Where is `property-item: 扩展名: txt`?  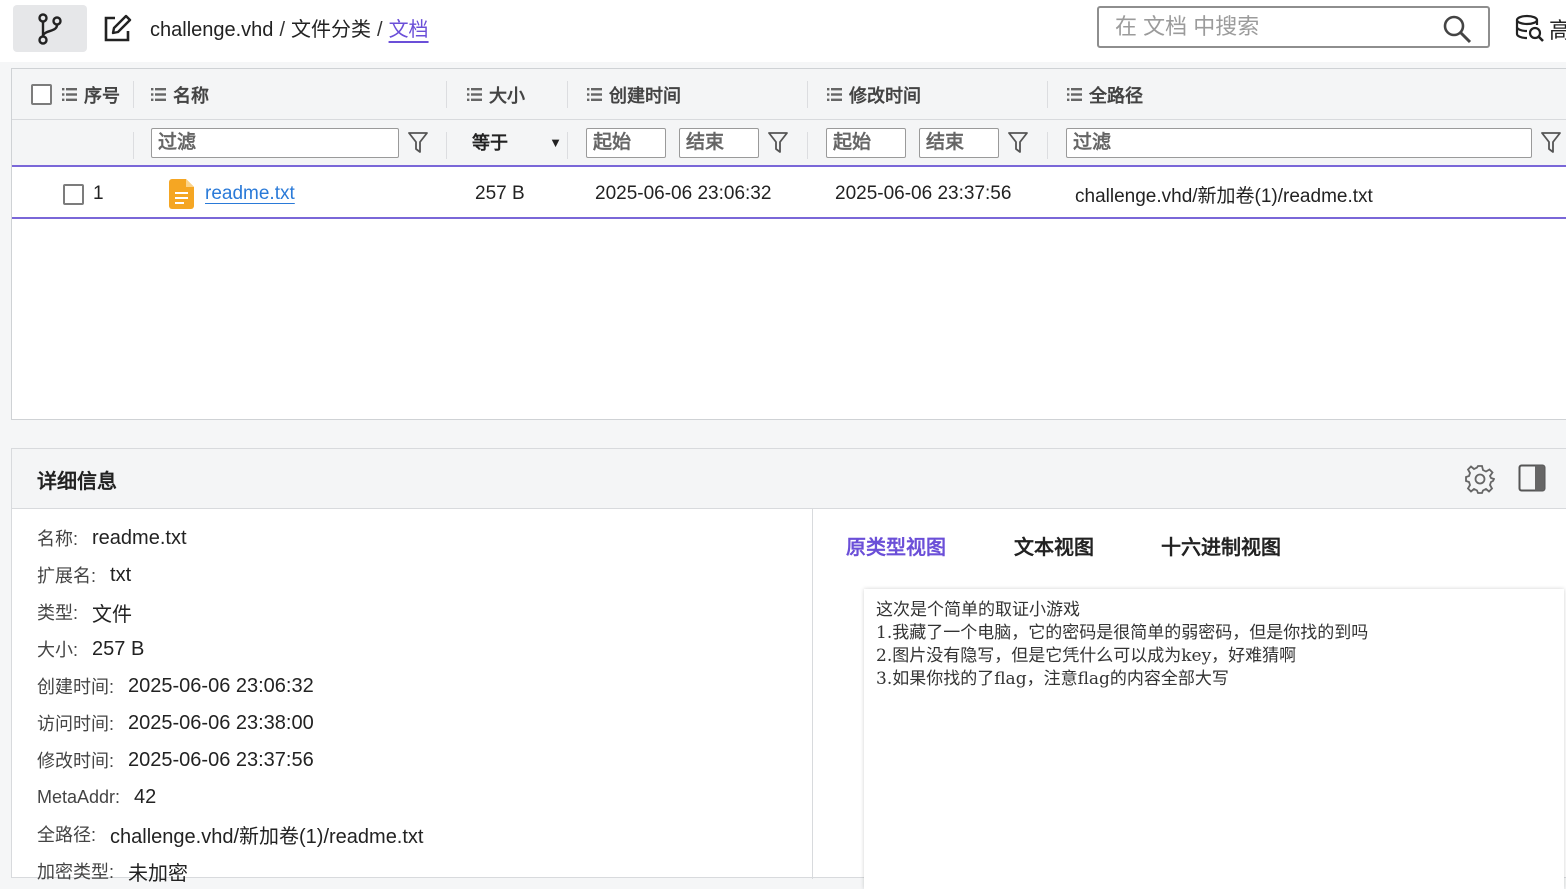 property-item: 扩展名: txt is located at coordinates (84, 575).